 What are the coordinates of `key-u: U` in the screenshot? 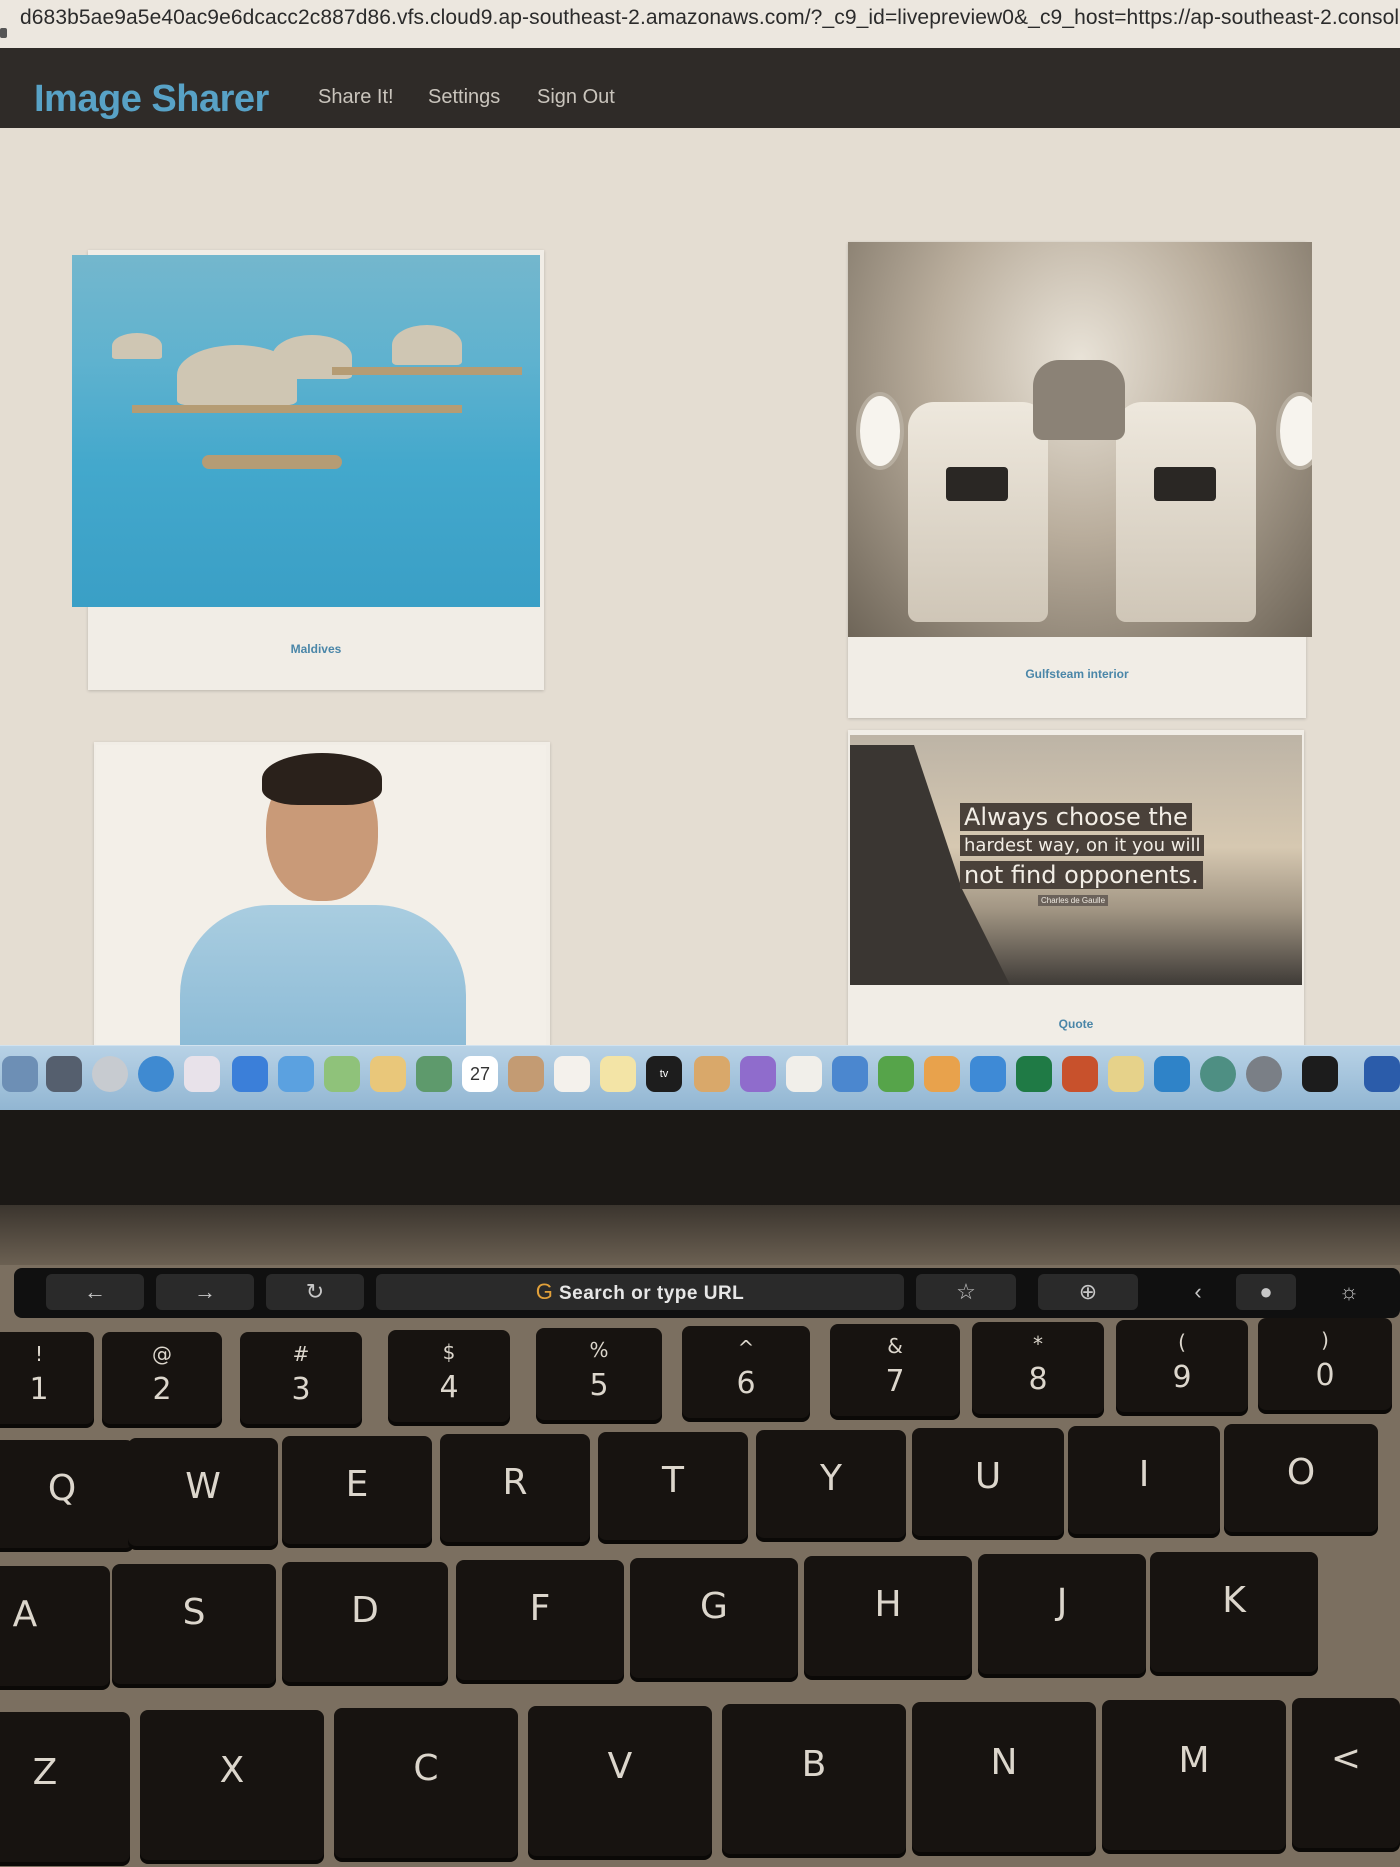 It's located at (988, 1482).